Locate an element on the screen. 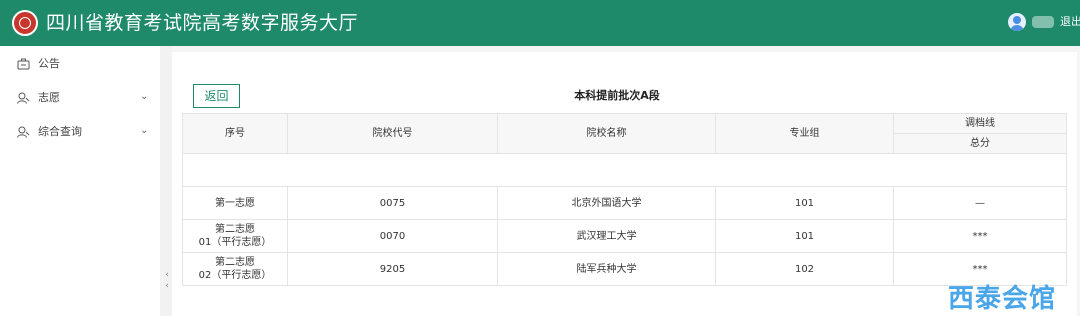  cell-total: — is located at coordinates (980, 203).